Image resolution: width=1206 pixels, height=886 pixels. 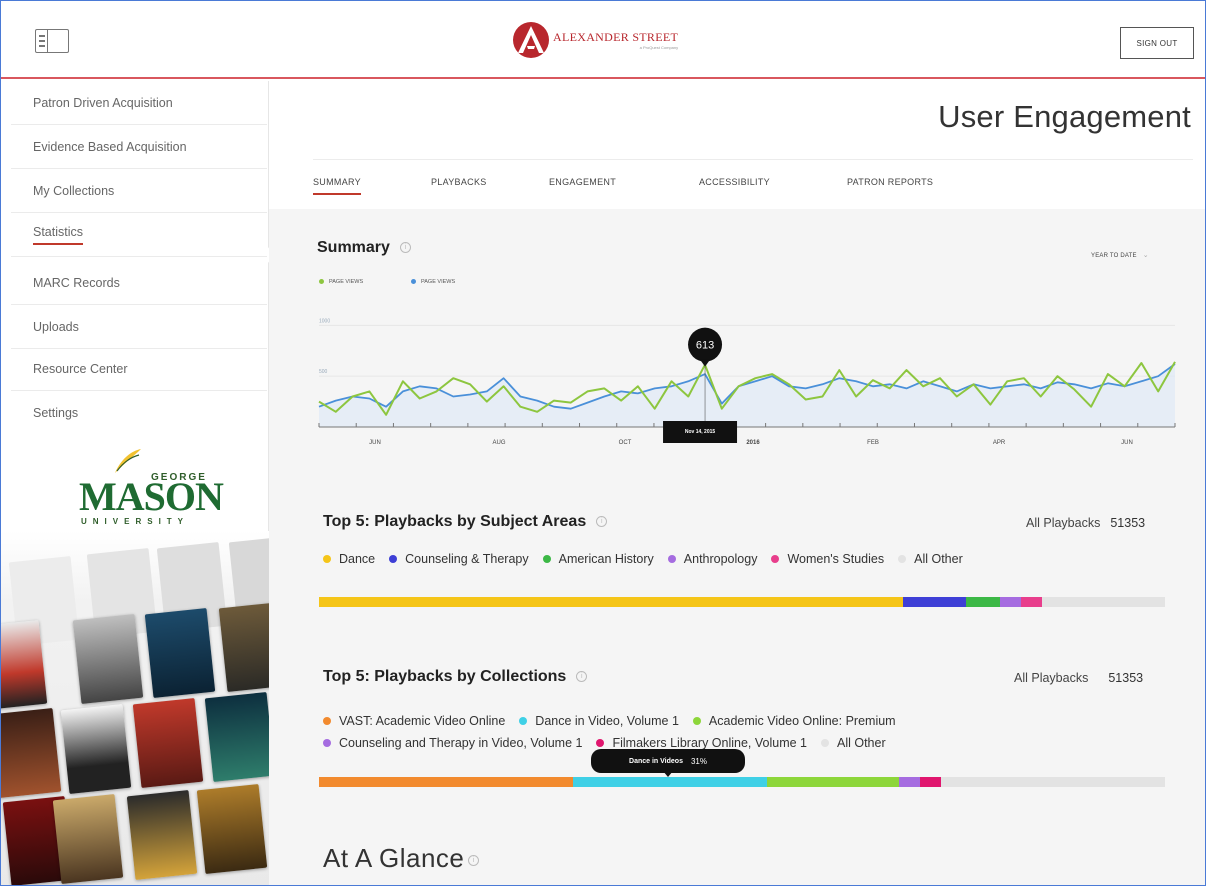 I want to click on date-range-select: YEAR TO DATE ⌄, so click(x=1120, y=255).